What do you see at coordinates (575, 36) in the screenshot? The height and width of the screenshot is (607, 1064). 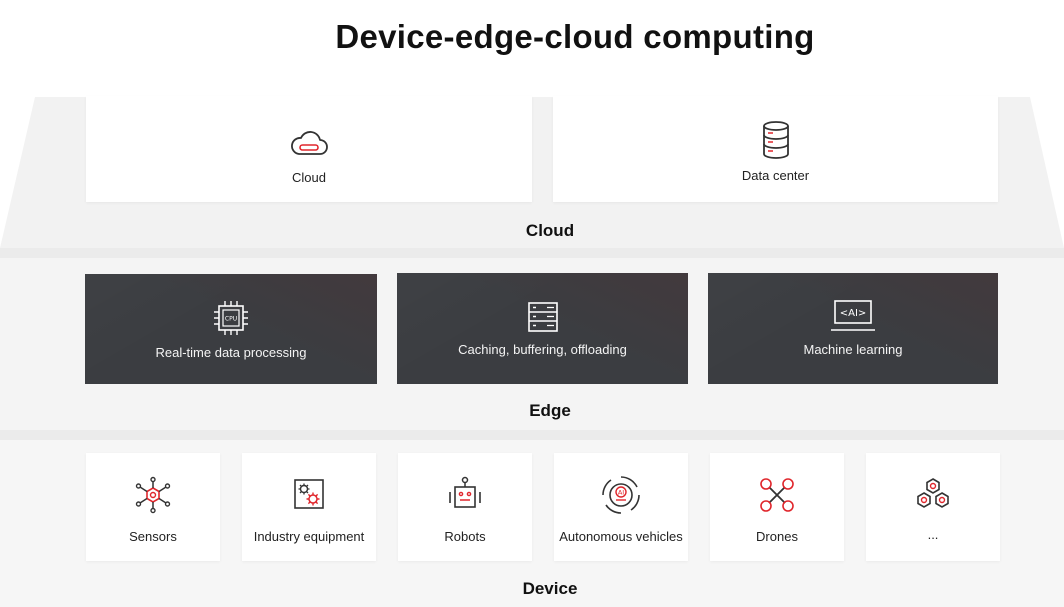 I see `page-title: Device-edge-cloud computing` at bounding box center [575, 36].